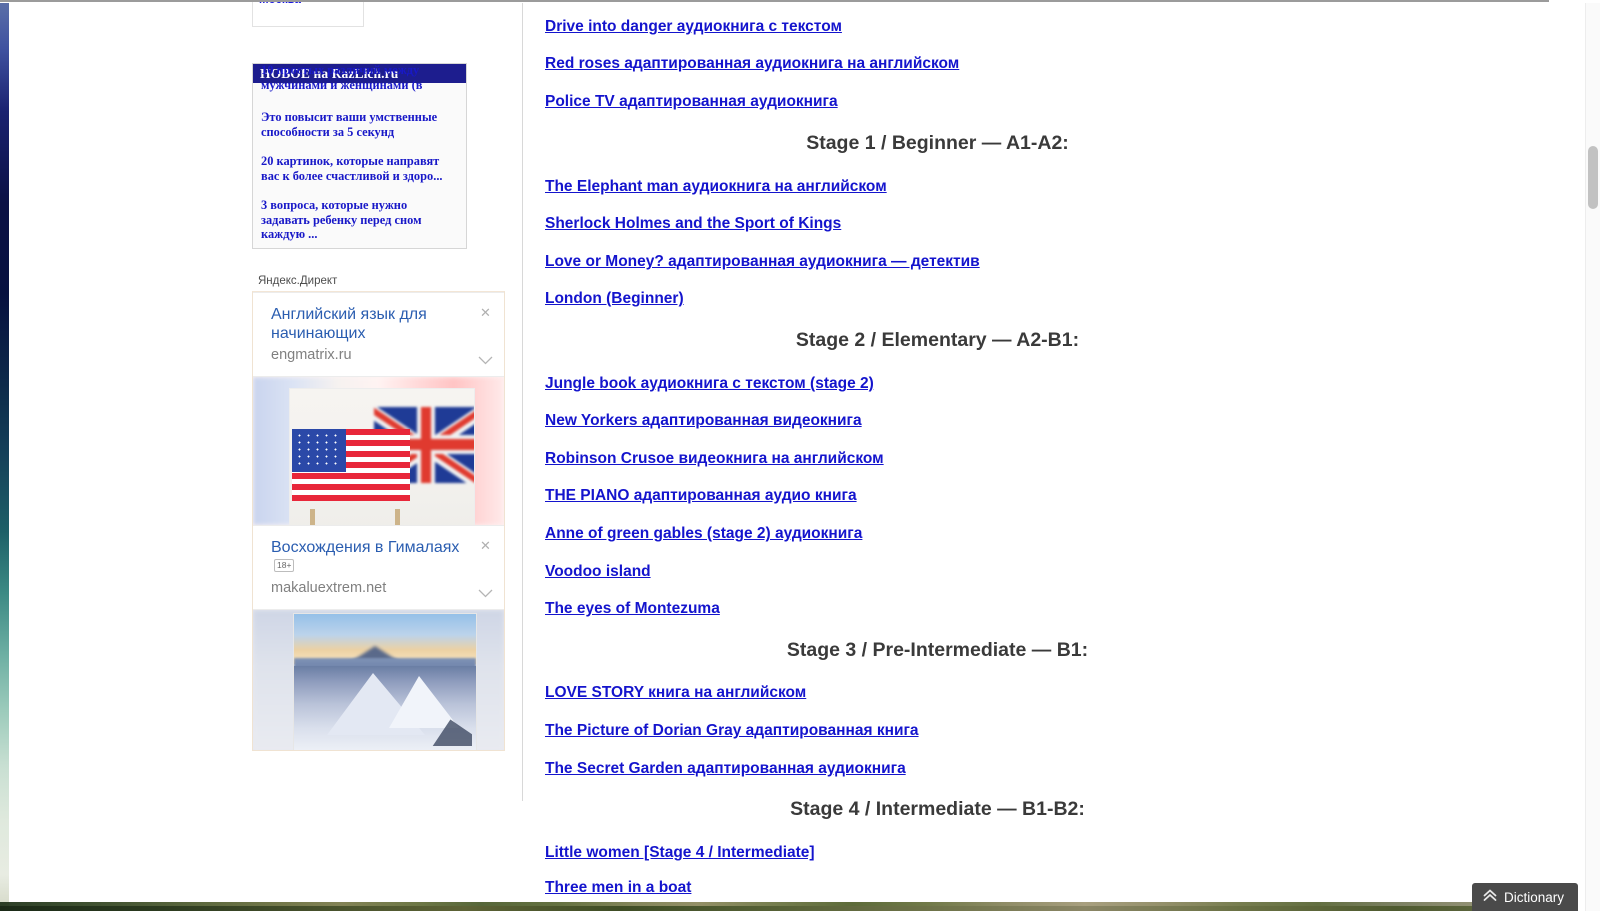 The image size is (1600, 911). I want to click on ad-domain: engmatrix.ru, so click(370, 355).